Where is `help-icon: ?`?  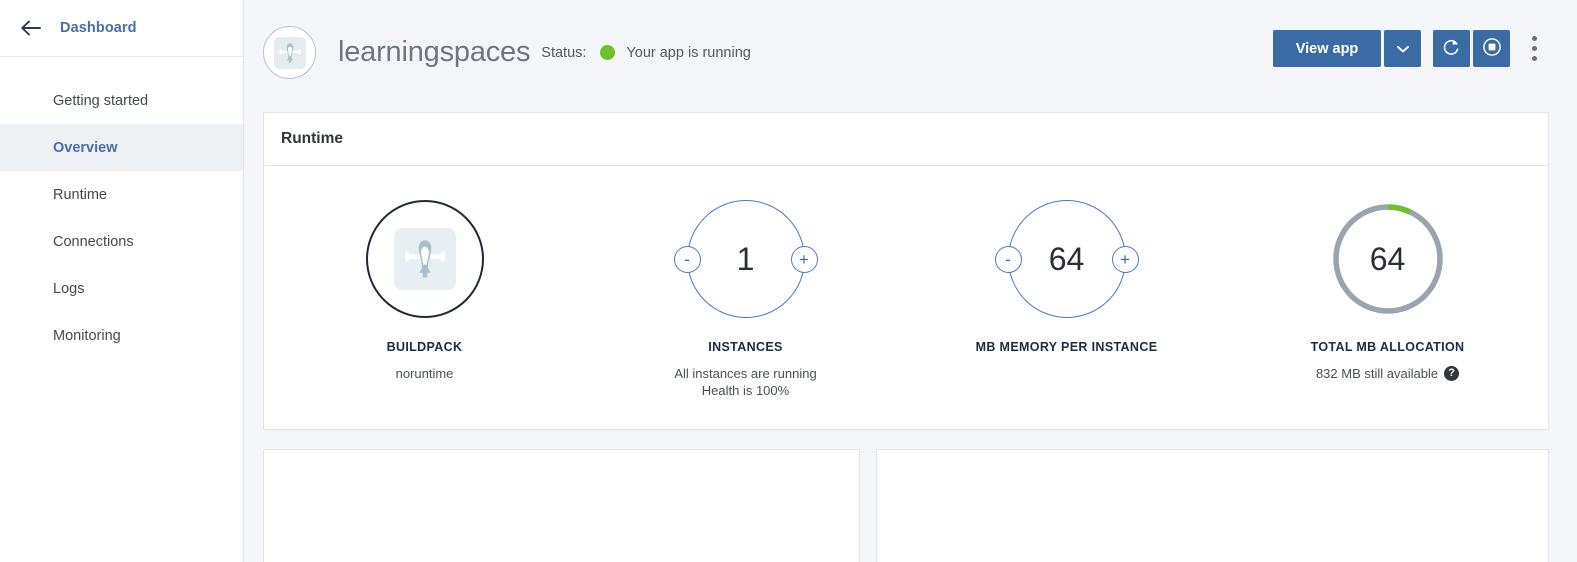
help-icon: ? is located at coordinates (1452, 373).